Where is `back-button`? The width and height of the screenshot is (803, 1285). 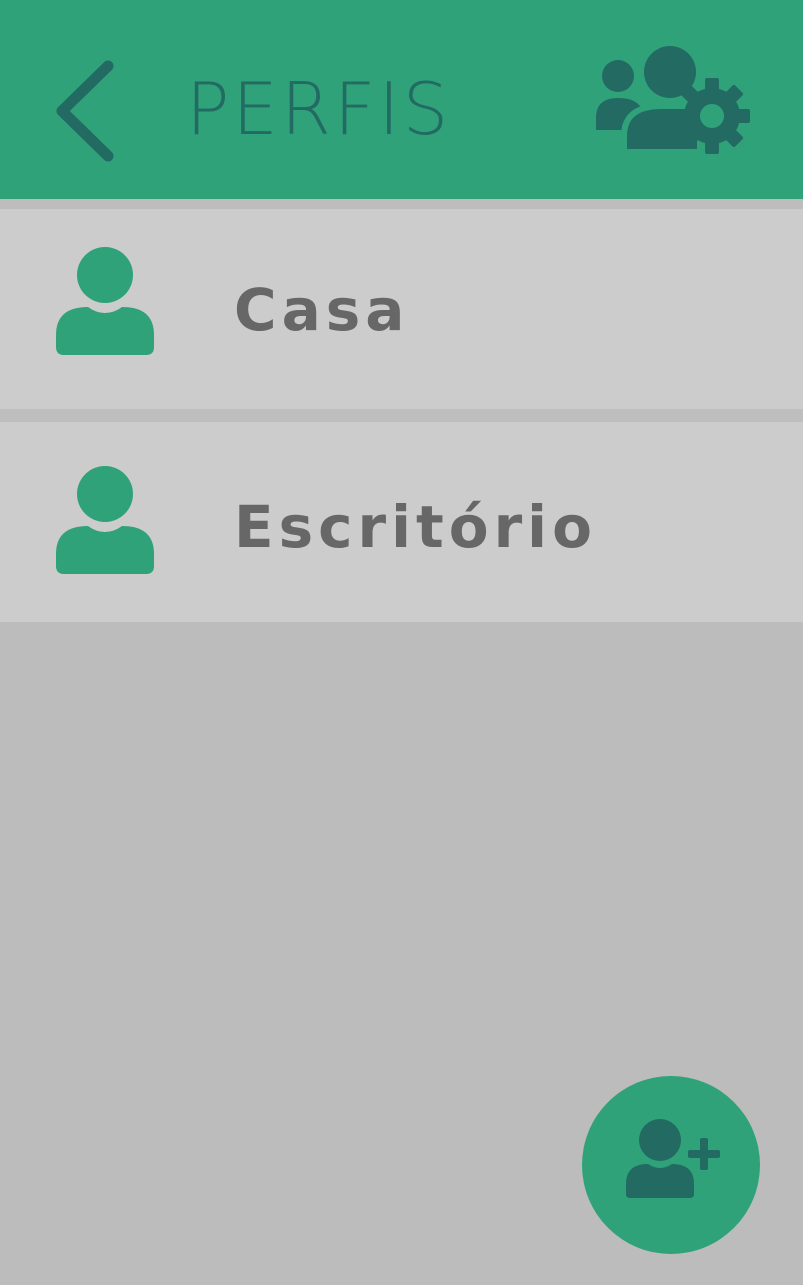 back-button is located at coordinates (86, 111).